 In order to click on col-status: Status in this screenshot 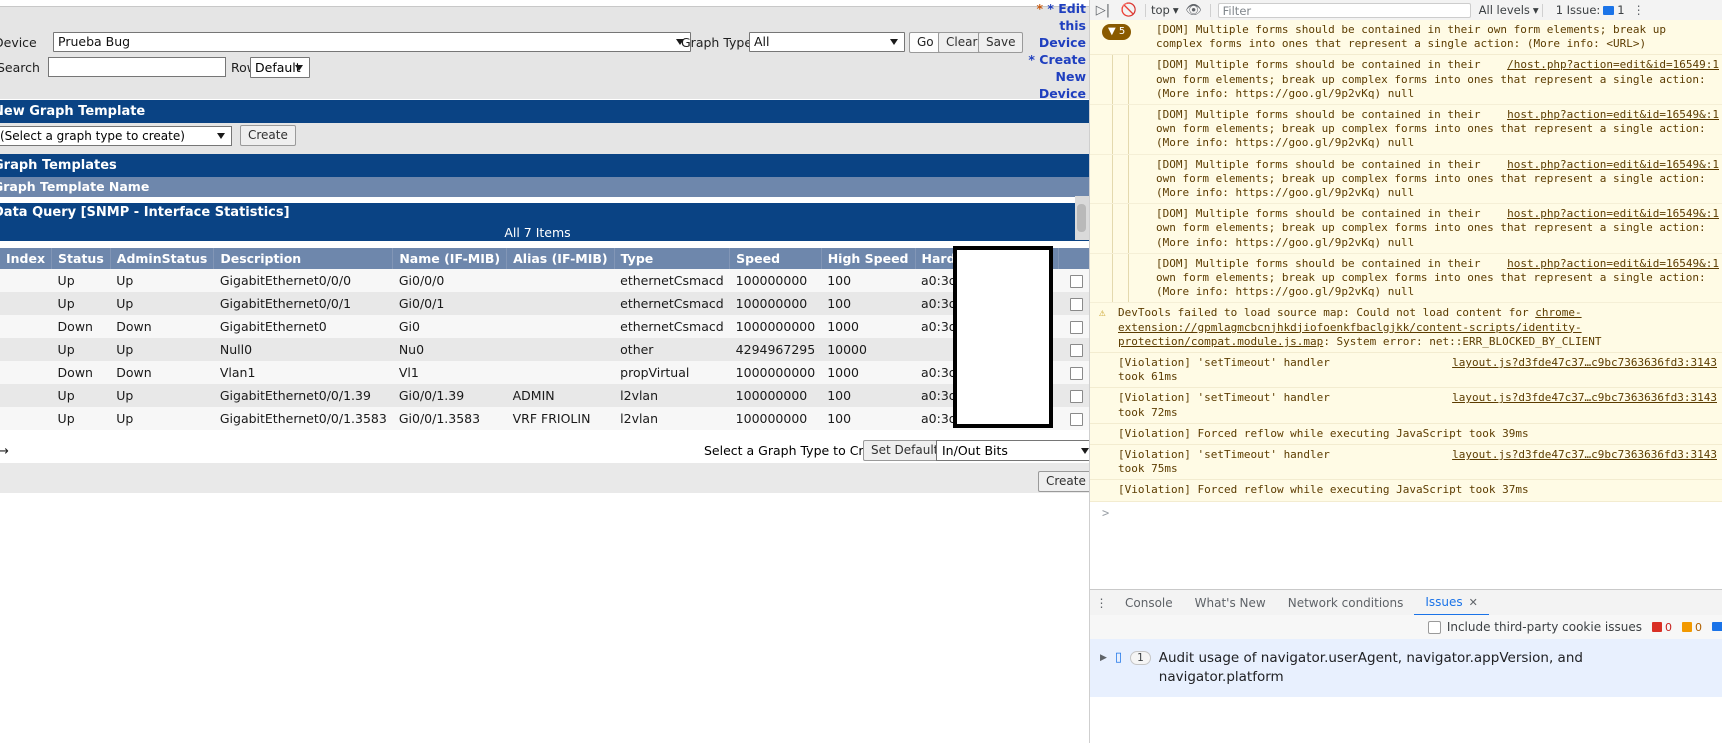, I will do `click(81, 258)`.